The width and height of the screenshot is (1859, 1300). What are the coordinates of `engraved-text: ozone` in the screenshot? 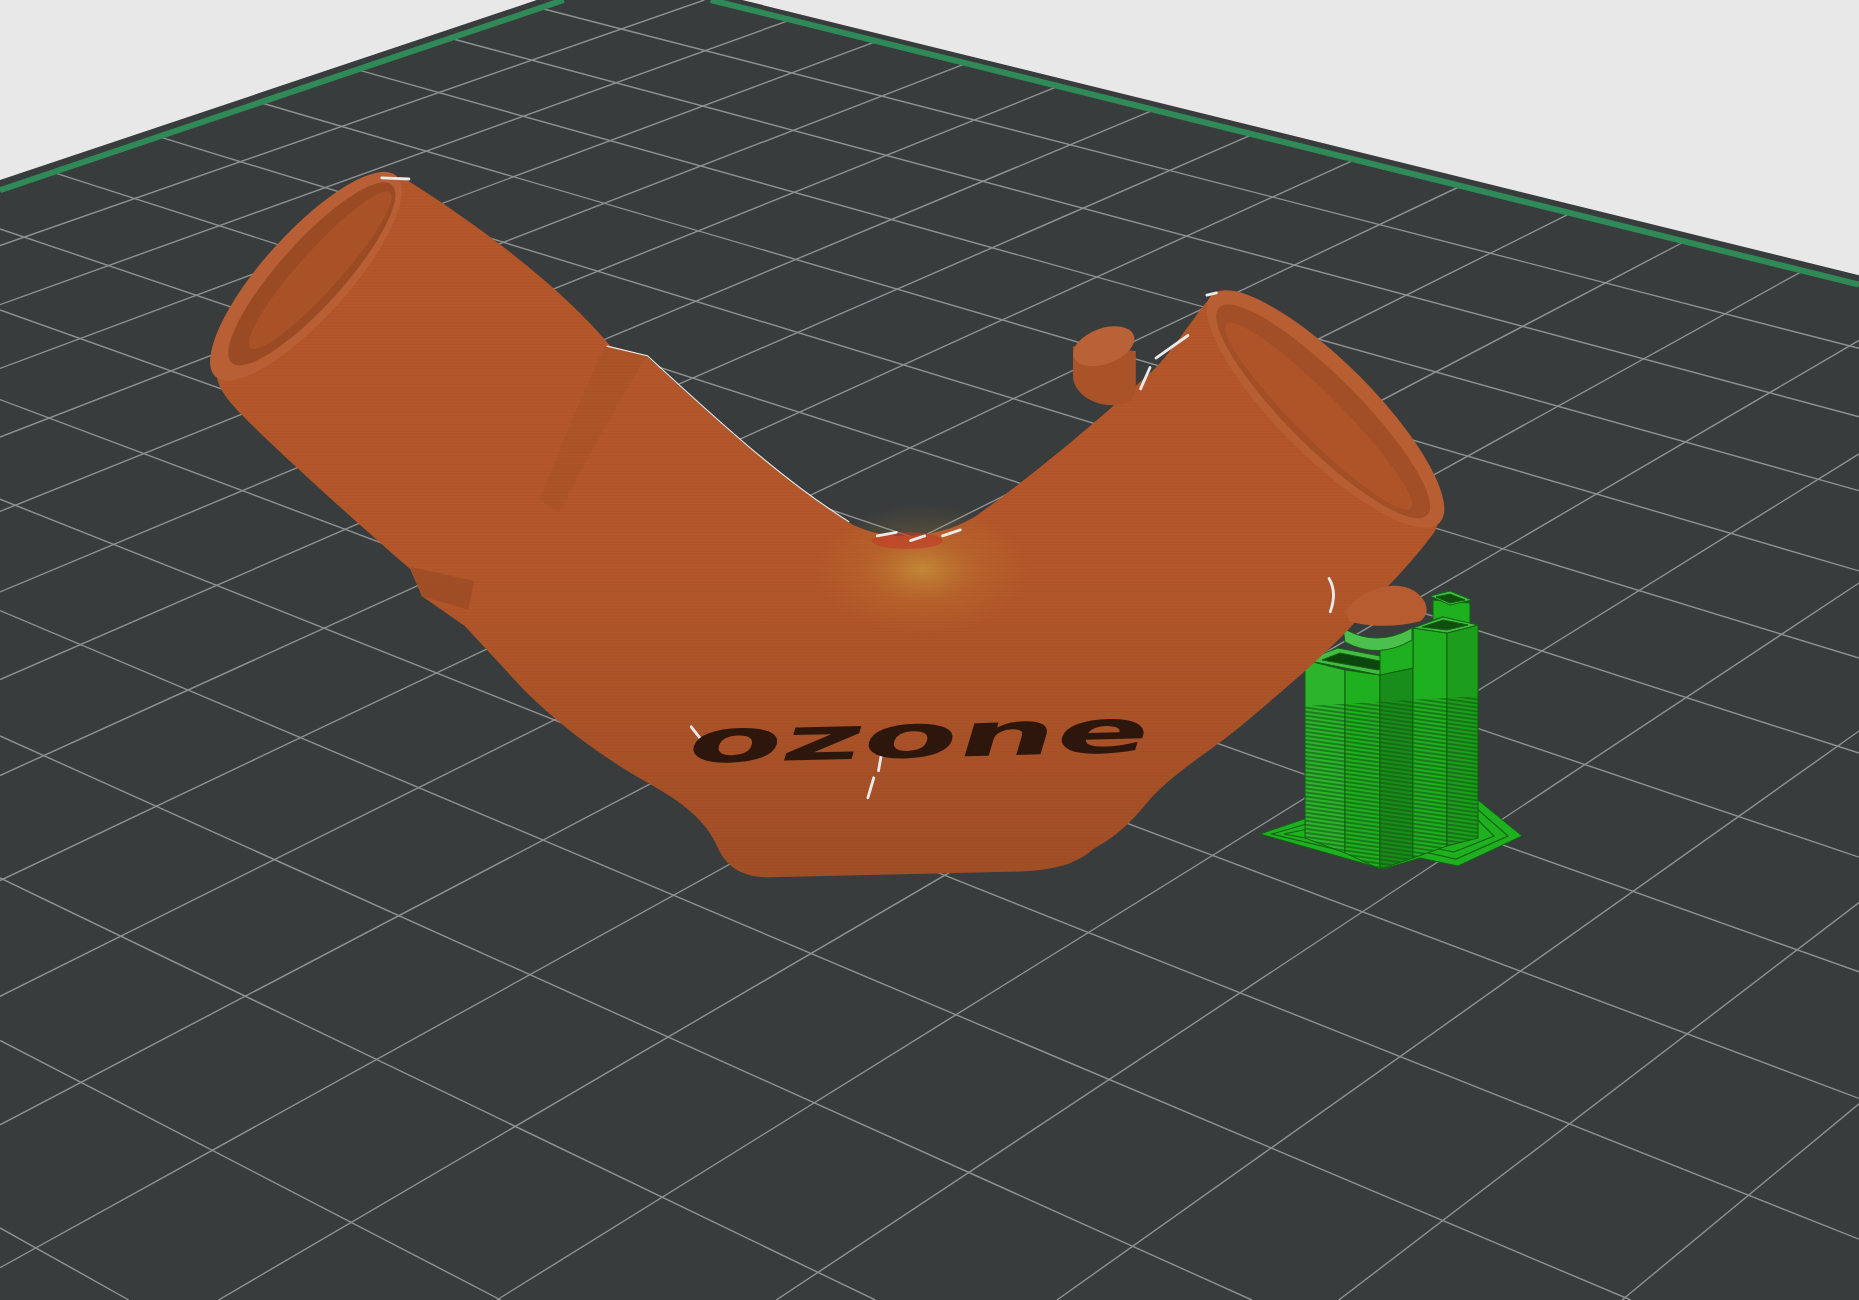 It's located at (920, 736).